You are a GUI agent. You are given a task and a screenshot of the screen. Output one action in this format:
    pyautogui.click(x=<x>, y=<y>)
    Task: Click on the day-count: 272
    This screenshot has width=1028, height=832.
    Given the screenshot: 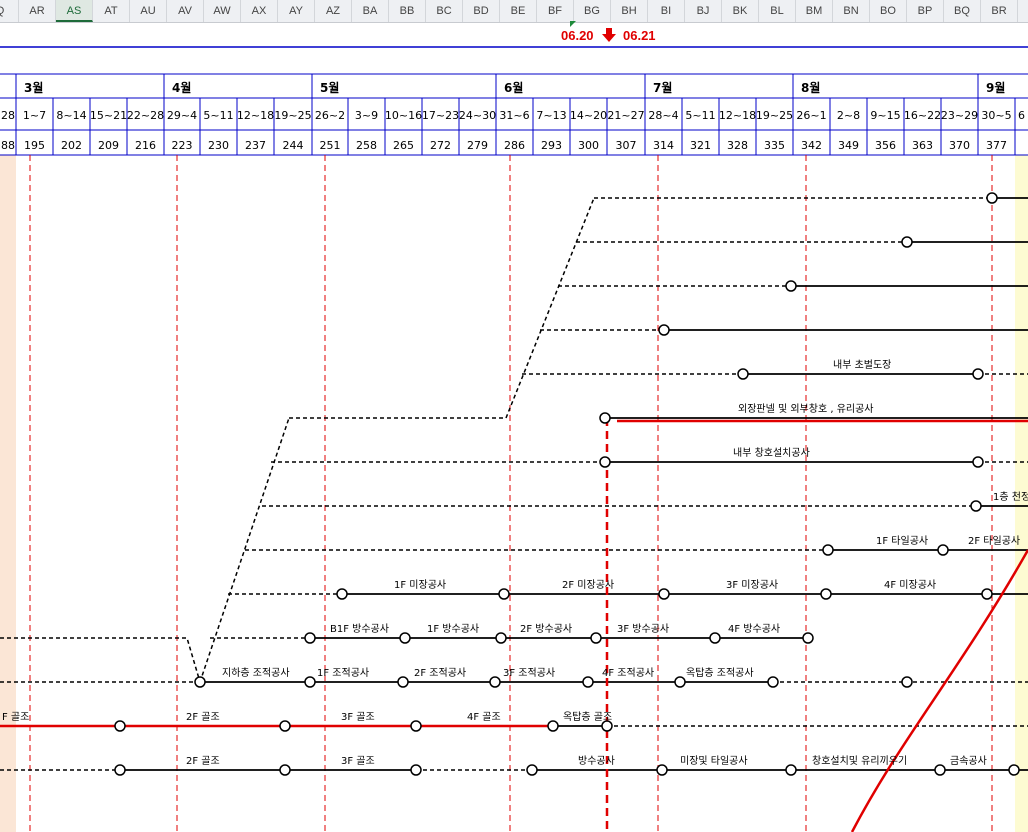 What is the action you would take?
    pyautogui.click(x=440, y=145)
    